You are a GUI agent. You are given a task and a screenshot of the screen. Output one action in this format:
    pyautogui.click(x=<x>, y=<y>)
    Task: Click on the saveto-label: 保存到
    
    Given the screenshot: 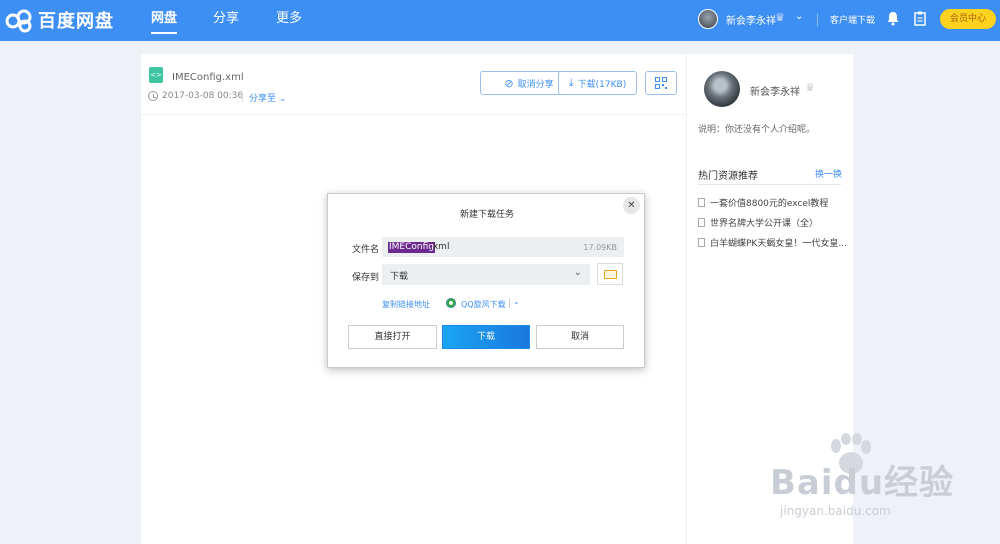 What is the action you would take?
    pyautogui.click(x=366, y=278)
    